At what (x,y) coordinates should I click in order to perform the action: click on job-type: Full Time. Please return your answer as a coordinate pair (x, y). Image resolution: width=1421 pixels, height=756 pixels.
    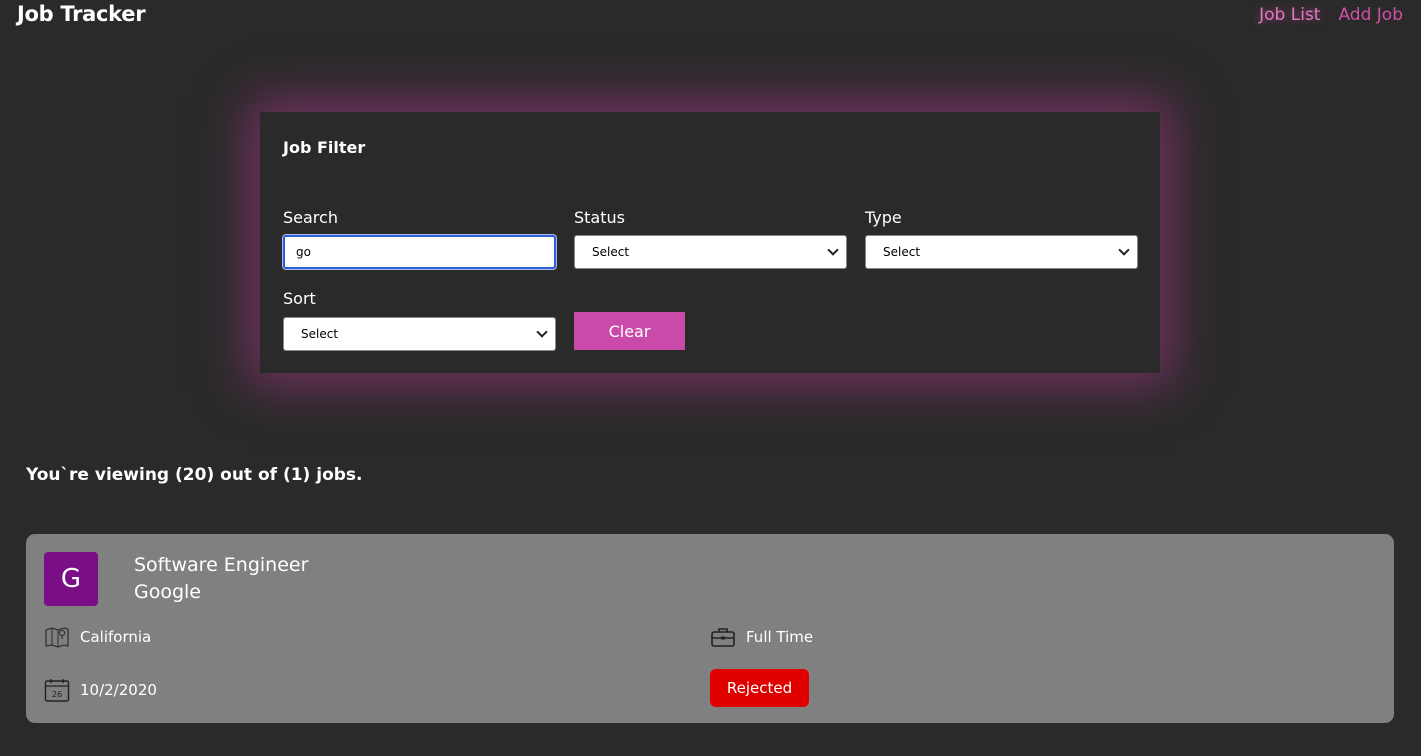
    Looking at the image, I should click on (761, 637).